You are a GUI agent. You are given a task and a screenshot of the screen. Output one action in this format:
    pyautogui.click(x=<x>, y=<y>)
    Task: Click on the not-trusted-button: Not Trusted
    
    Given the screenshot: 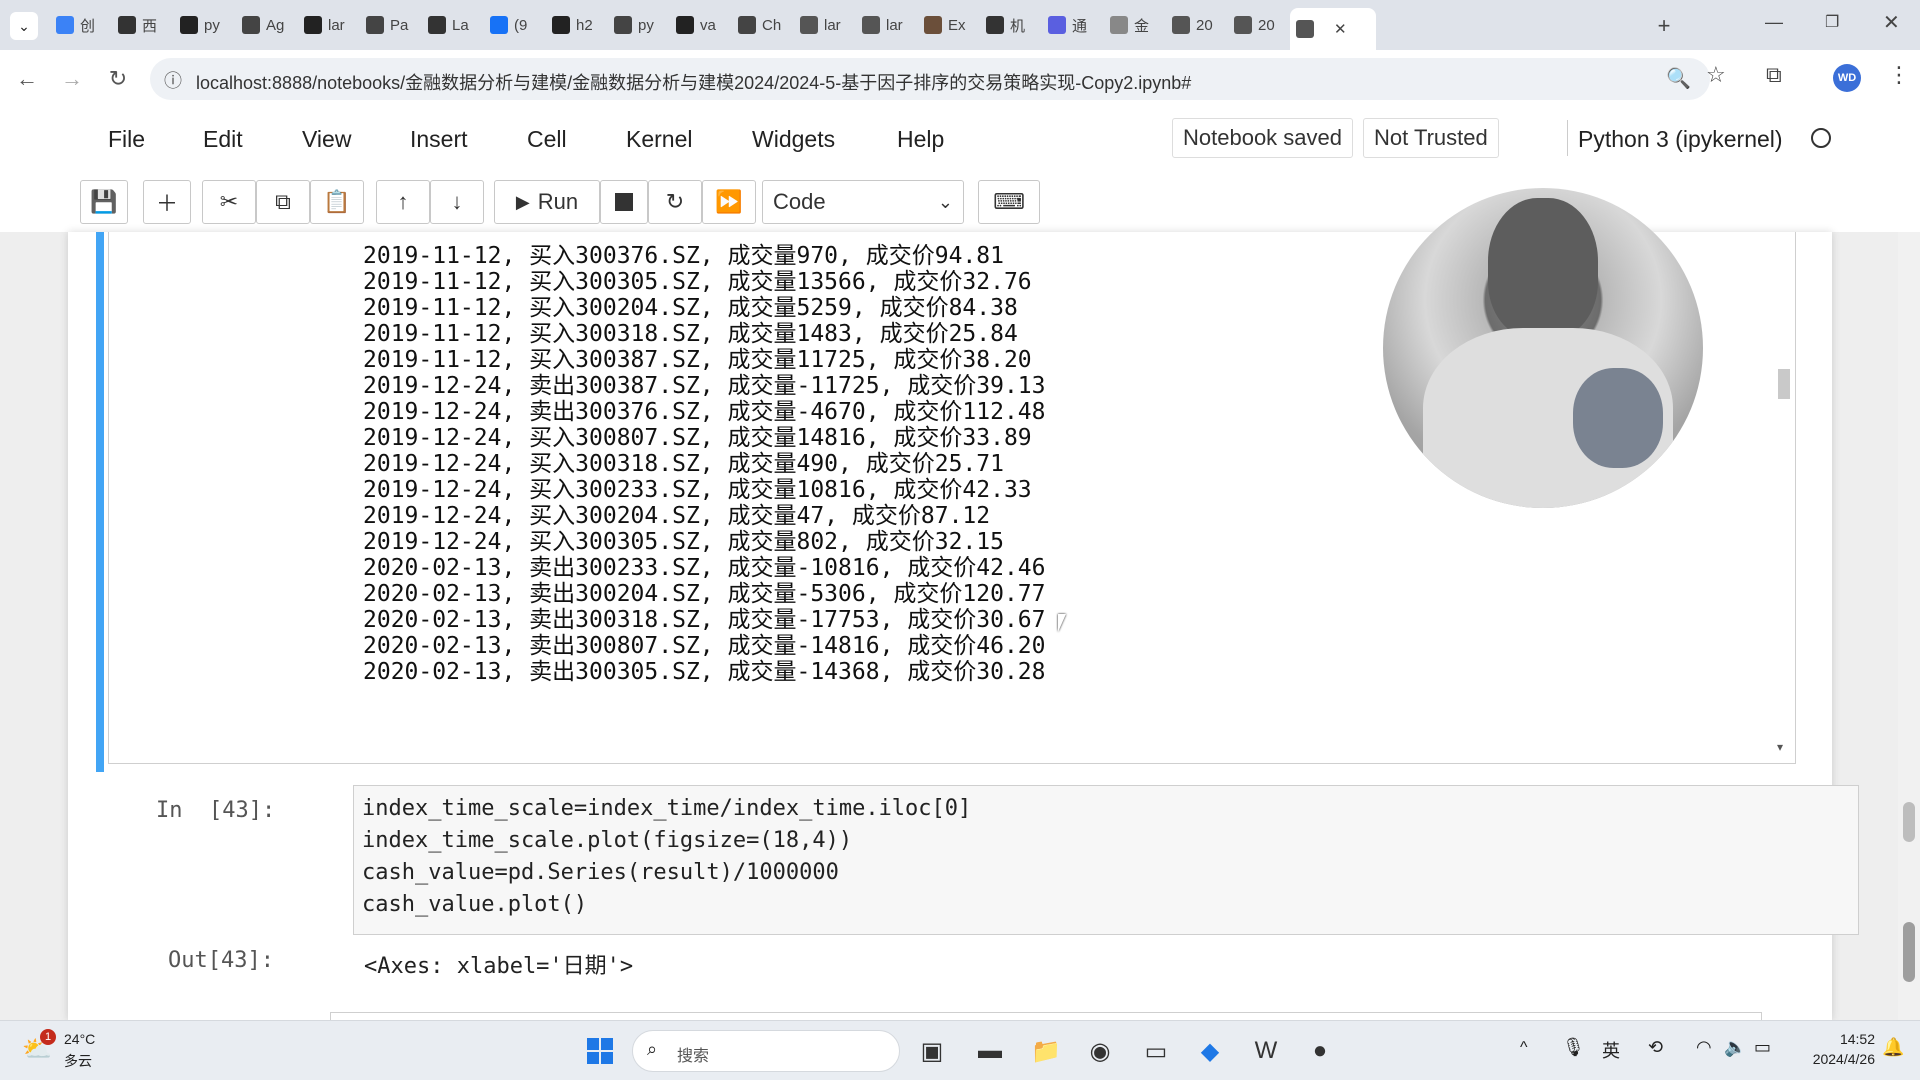 What is the action you would take?
    pyautogui.click(x=1431, y=138)
    